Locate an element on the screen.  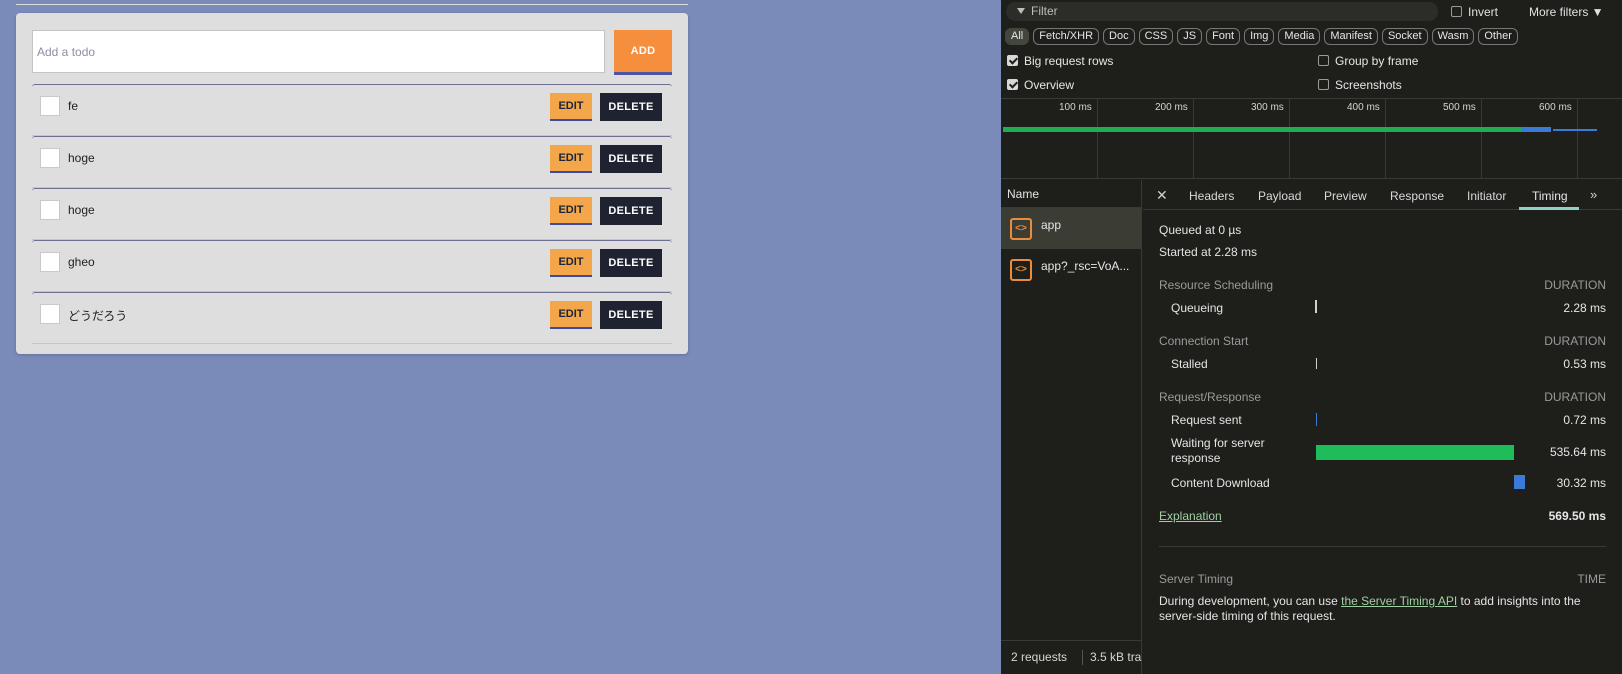
server-timing-text: During development, you can use is located at coordinates (1250, 601).